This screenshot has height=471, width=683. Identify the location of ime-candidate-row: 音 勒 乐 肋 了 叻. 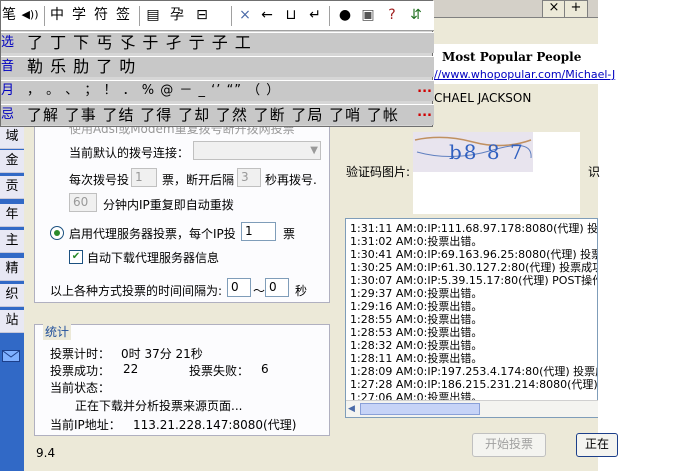
(217, 66).